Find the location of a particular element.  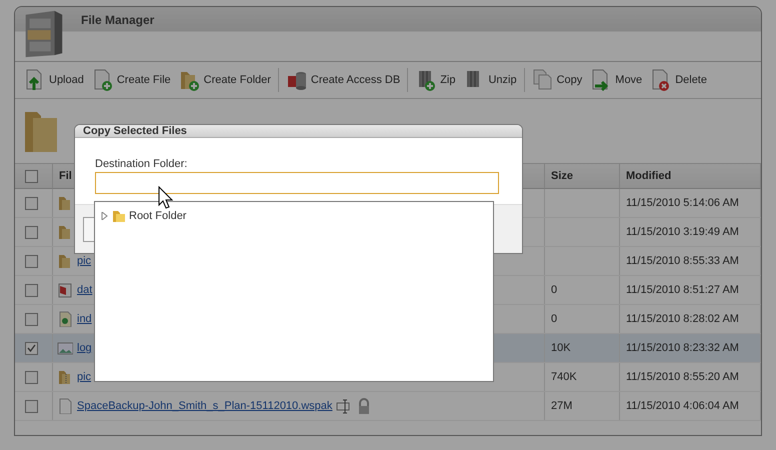

size-cell: 10K is located at coordinates (582, 348).